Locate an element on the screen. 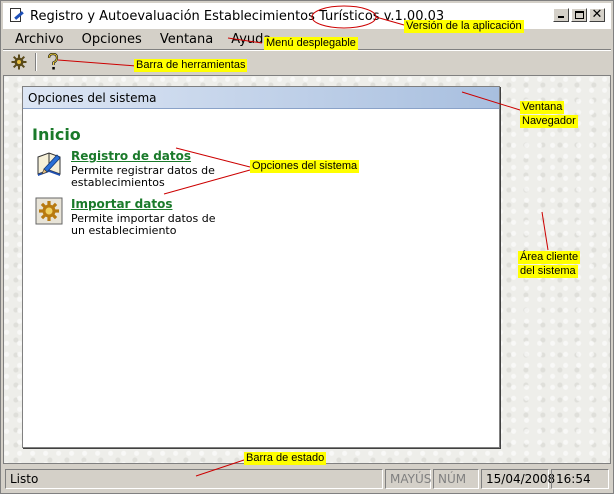 This screenshot has height=494, width=614. toolbar-separator is located at coordinates (36, 62).